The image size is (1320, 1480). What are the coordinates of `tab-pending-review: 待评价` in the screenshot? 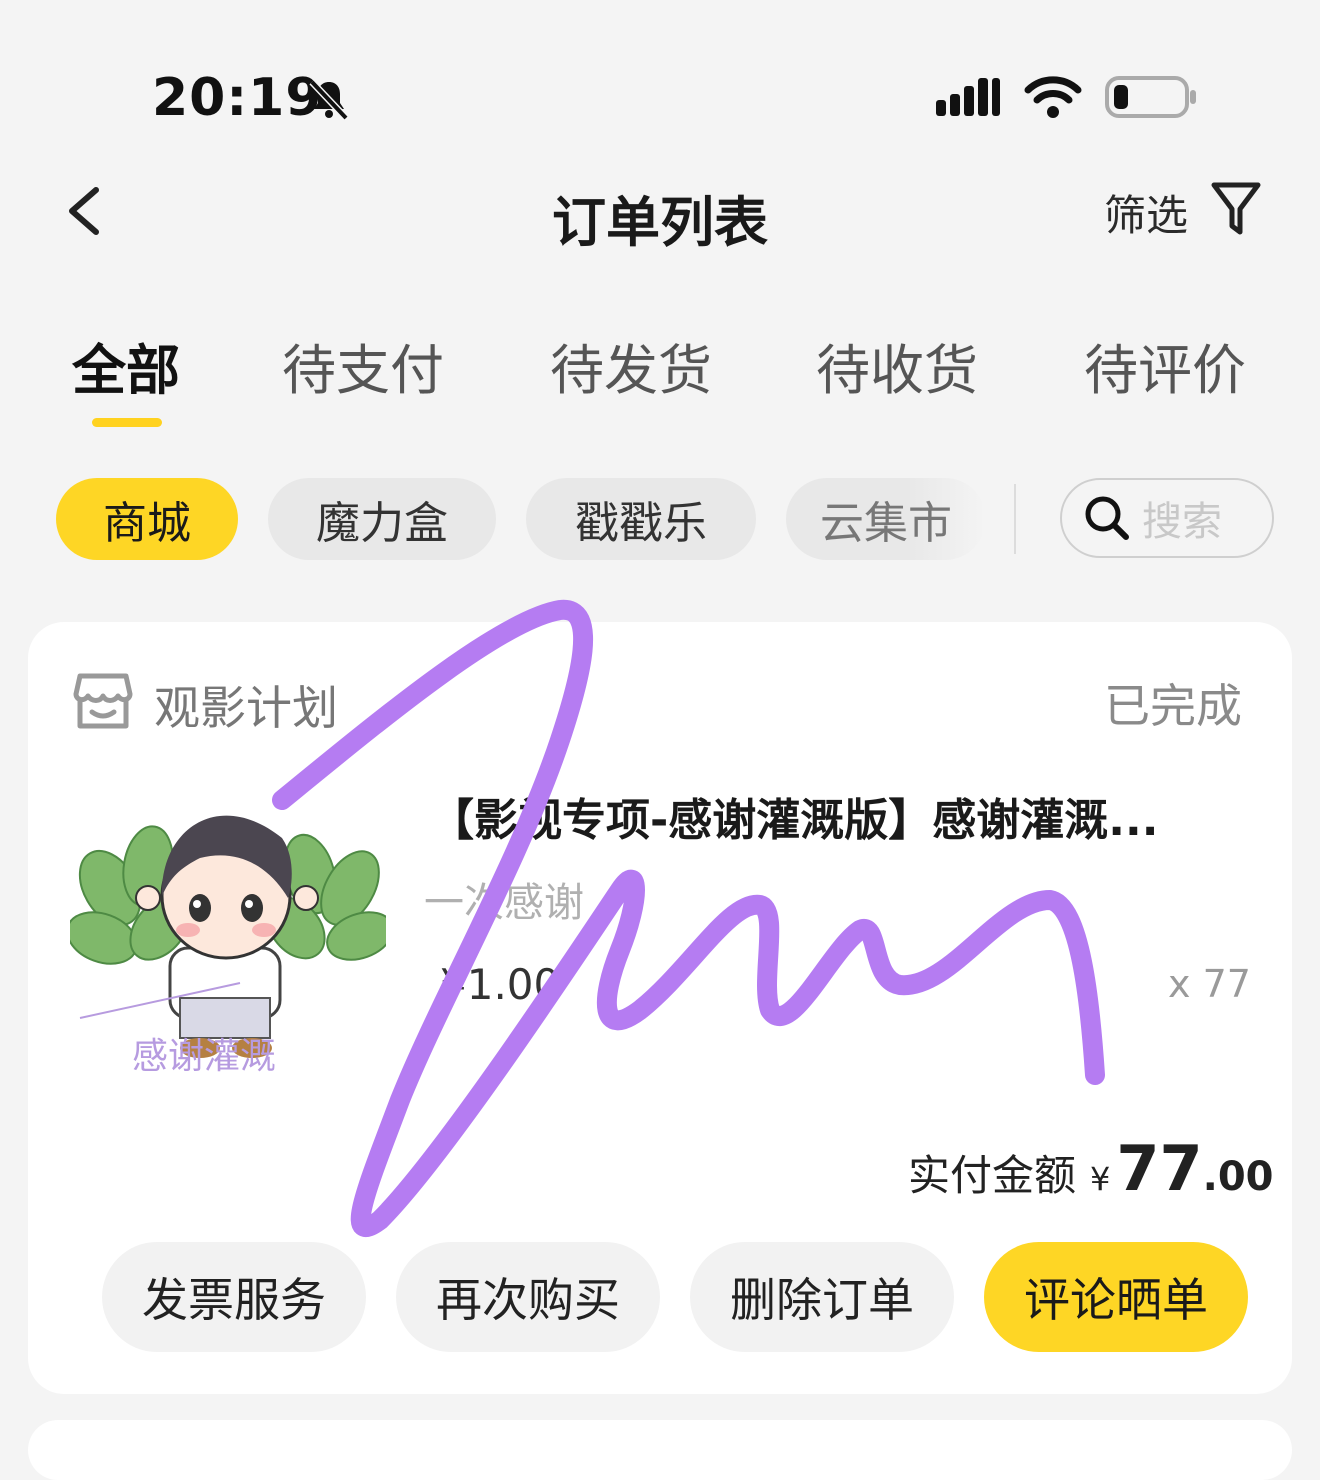 It's located at (1165, 365).